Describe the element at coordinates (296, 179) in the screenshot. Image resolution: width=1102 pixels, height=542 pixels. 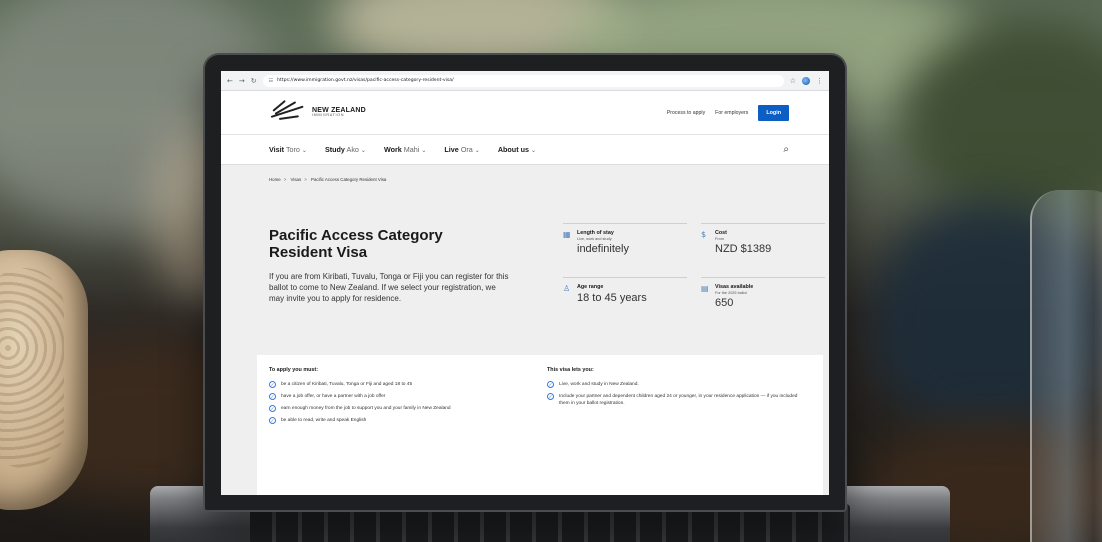
I see `breadcrumb-visas: Visas` at that location.